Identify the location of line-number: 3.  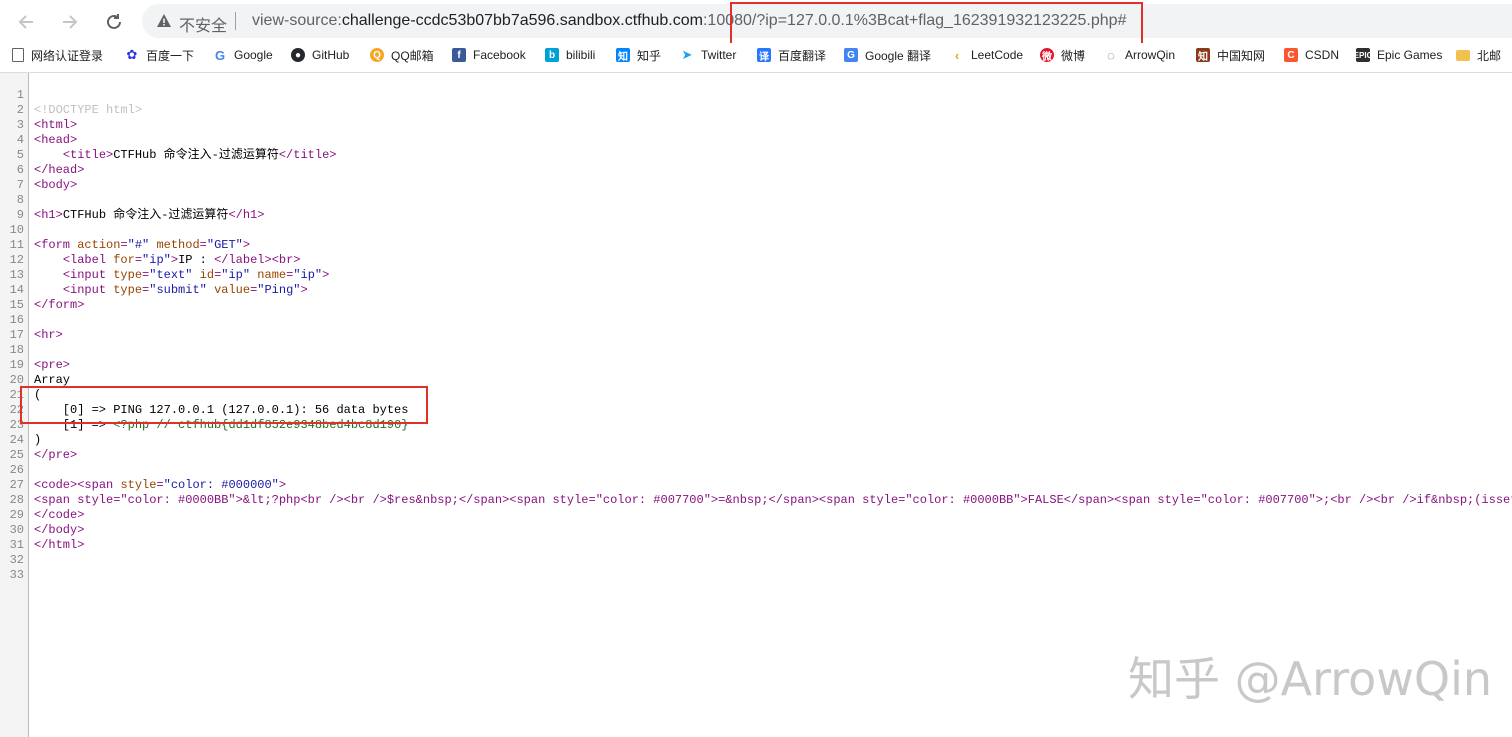
(20, 125).